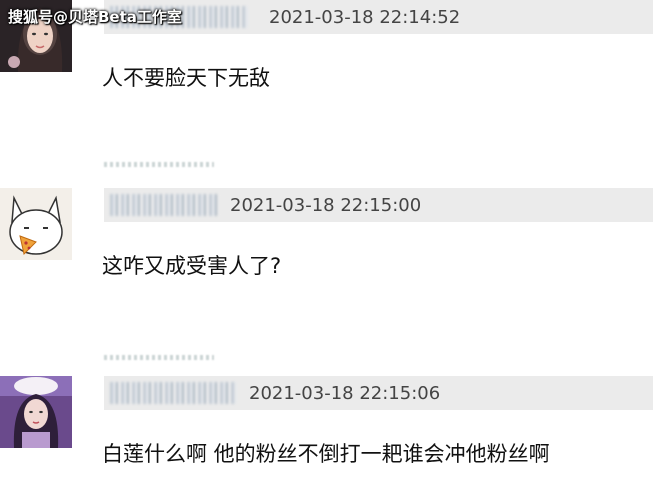 The height and width of the screenshot is (493, 653). I want to click on comment-header: 2021-03-18 22:15:00, so click(378, 205).